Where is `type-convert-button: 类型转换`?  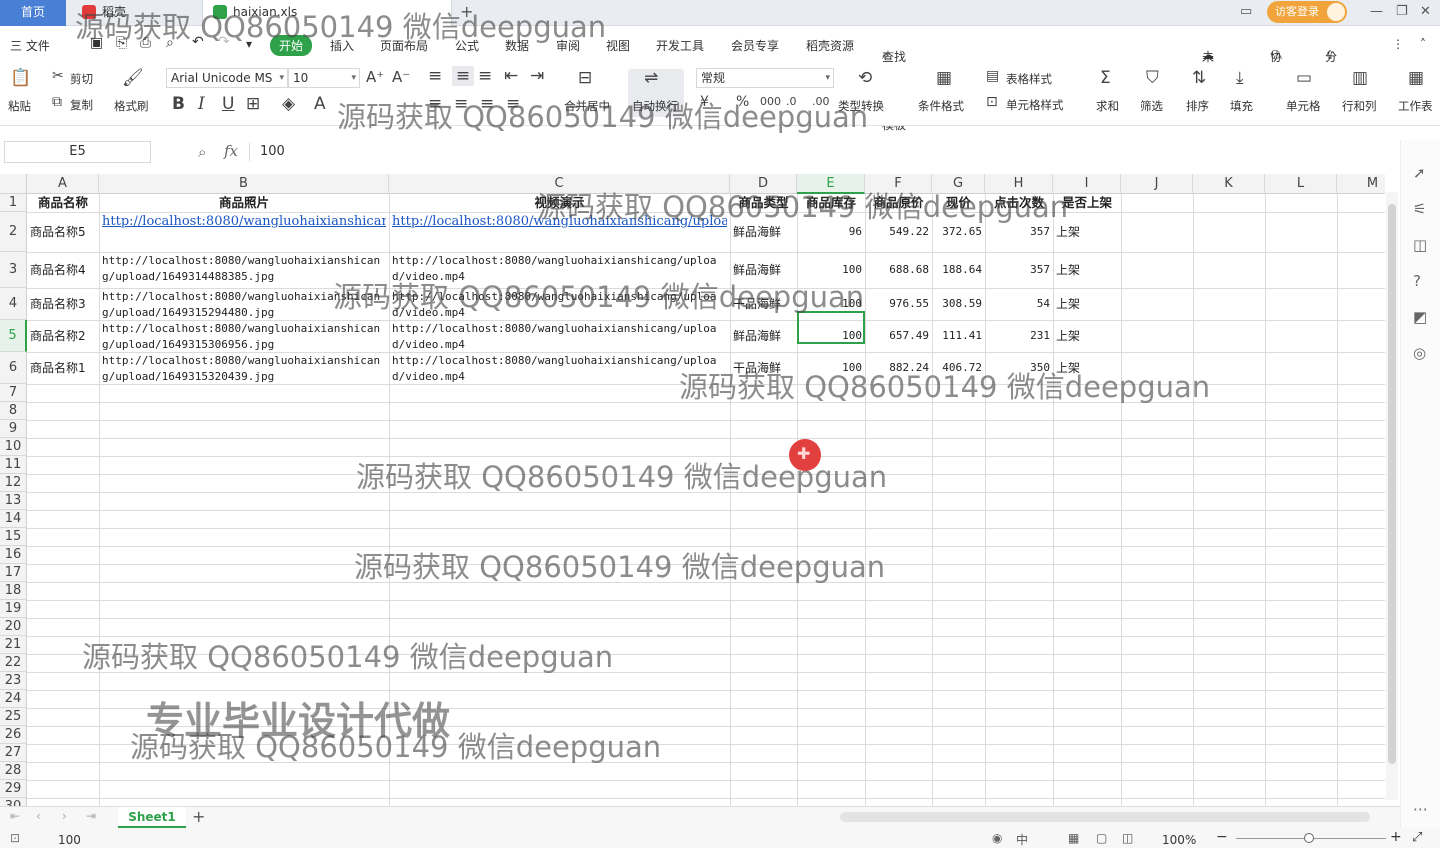
type-convert-button: 类型转换 is located at coordinates (861, 106).